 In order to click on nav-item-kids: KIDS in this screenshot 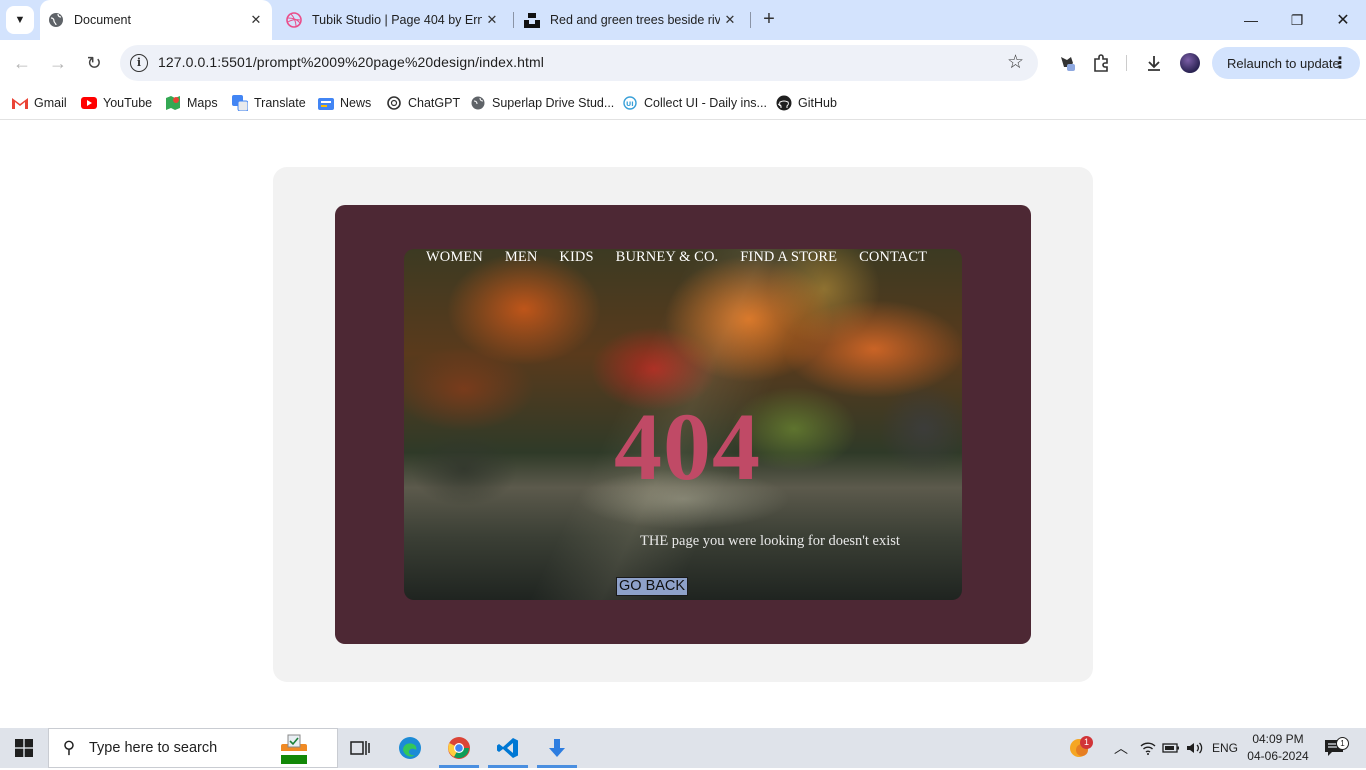, I will do `click(576, 257)`.